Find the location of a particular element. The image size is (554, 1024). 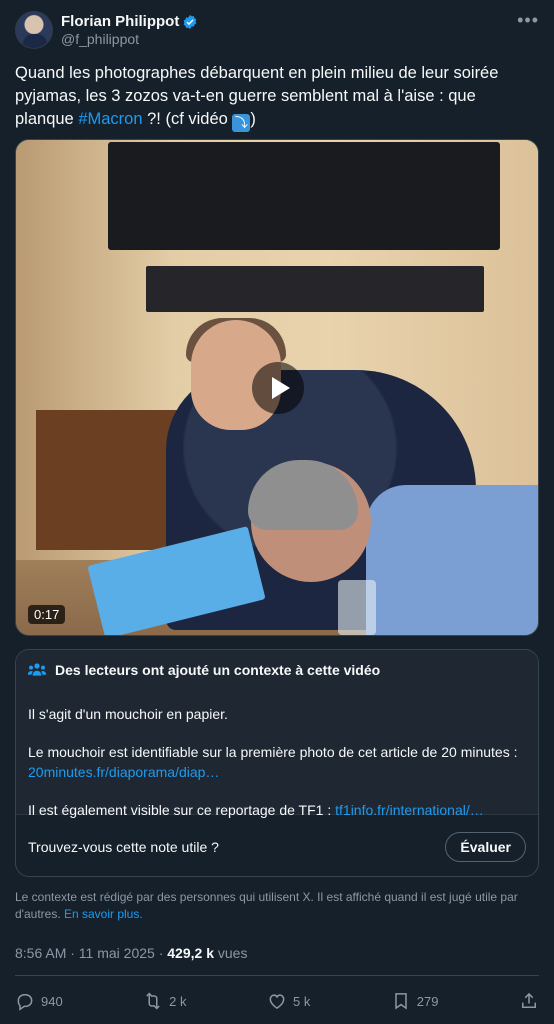

video-frame-speaker is located at coordinates (315, 289).